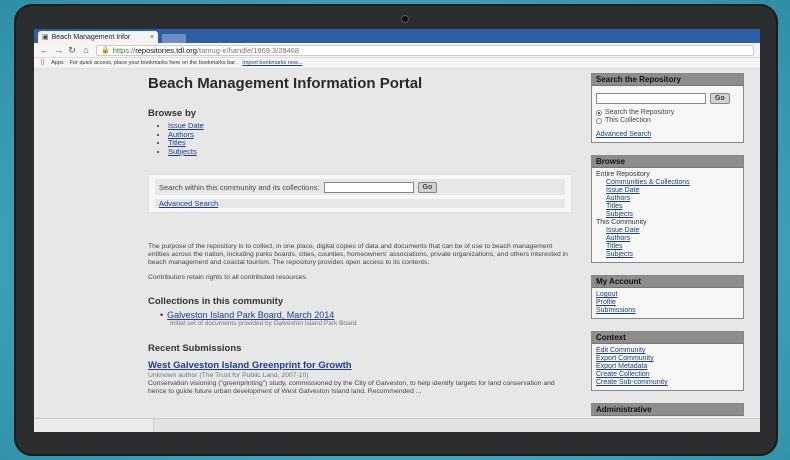  What do you see at coordinates (172, 113) in the screenshot?
I see `browse-by-heading: Browse by` at bounding box center [172, 113].